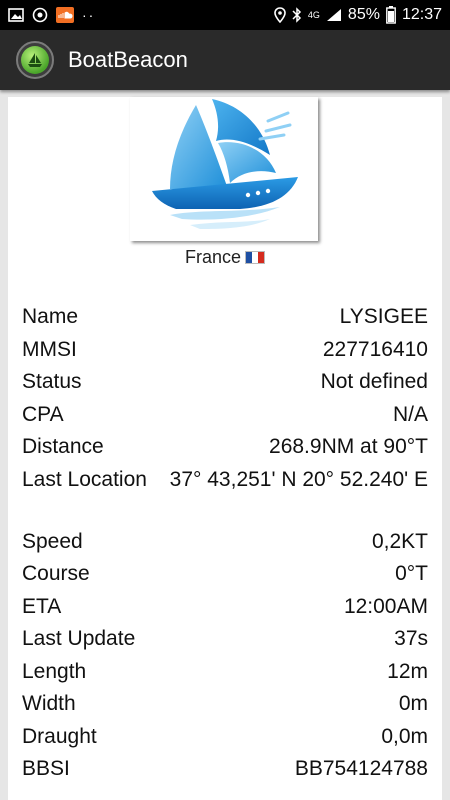  I want to click on detail-value-distance: 268.9NM at 90°T, so click(348, 446).